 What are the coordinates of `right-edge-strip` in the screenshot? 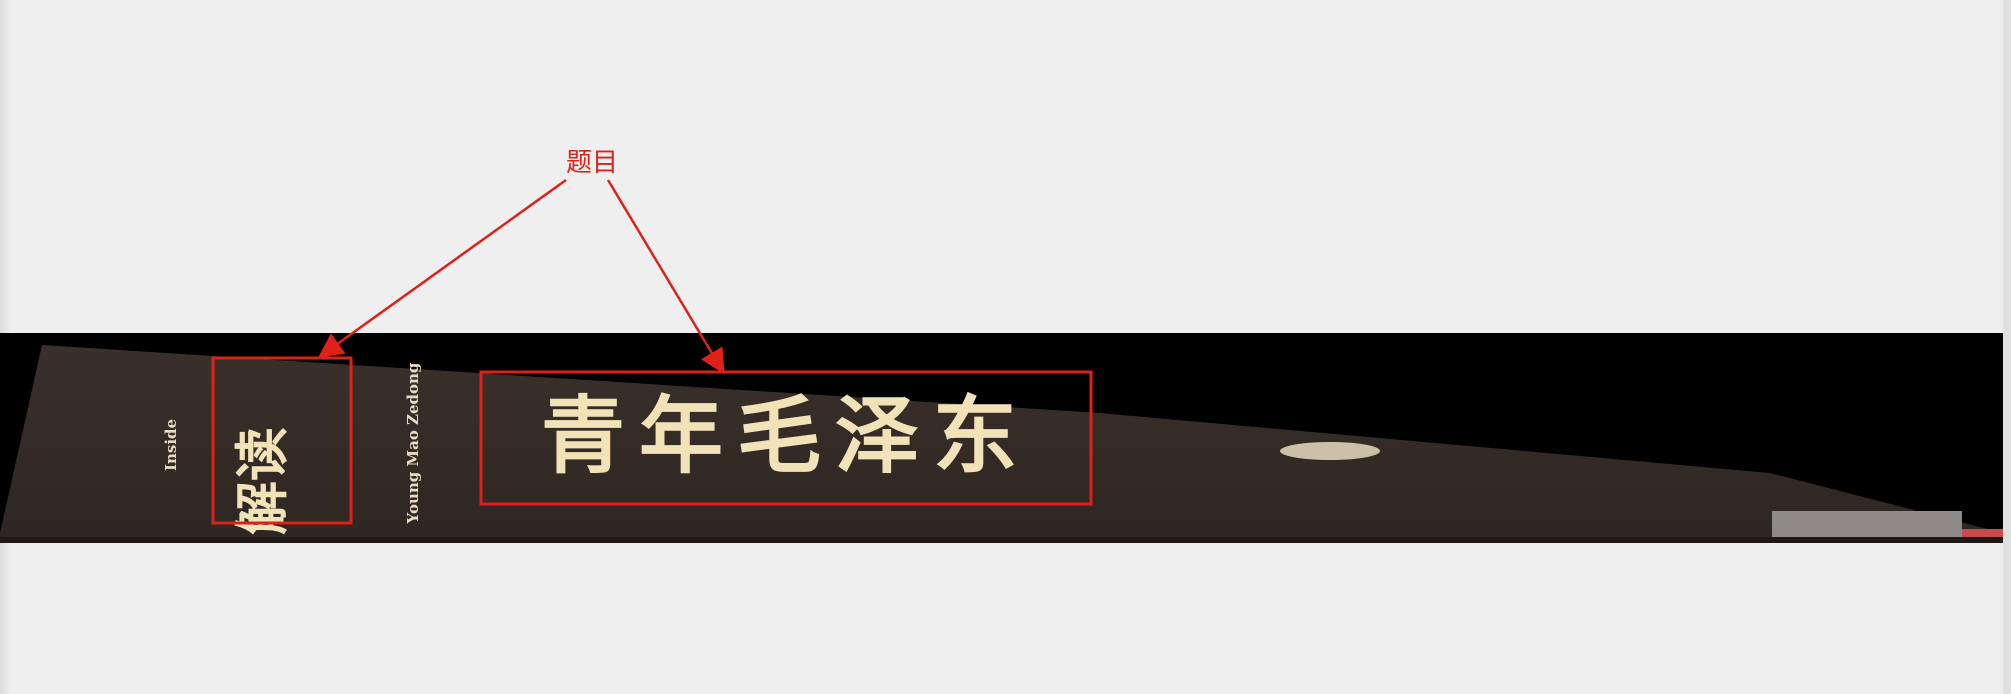 It's located at (2007, 347).